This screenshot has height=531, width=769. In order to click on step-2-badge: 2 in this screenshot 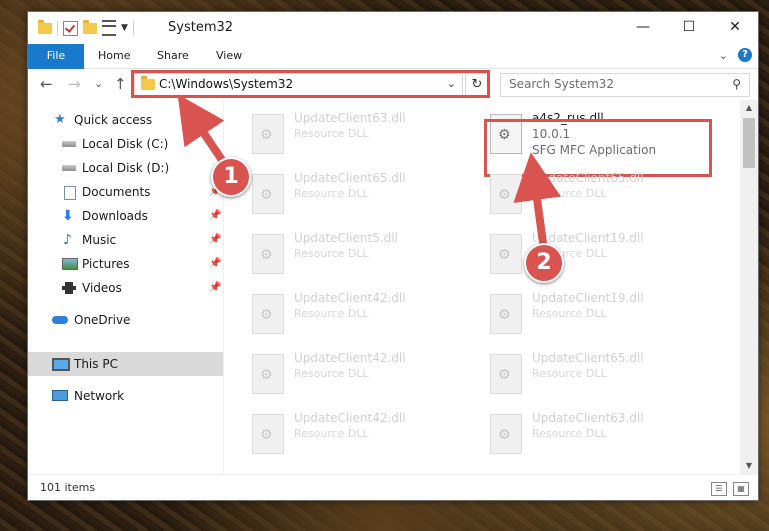, I will do `click(544, 263)`.